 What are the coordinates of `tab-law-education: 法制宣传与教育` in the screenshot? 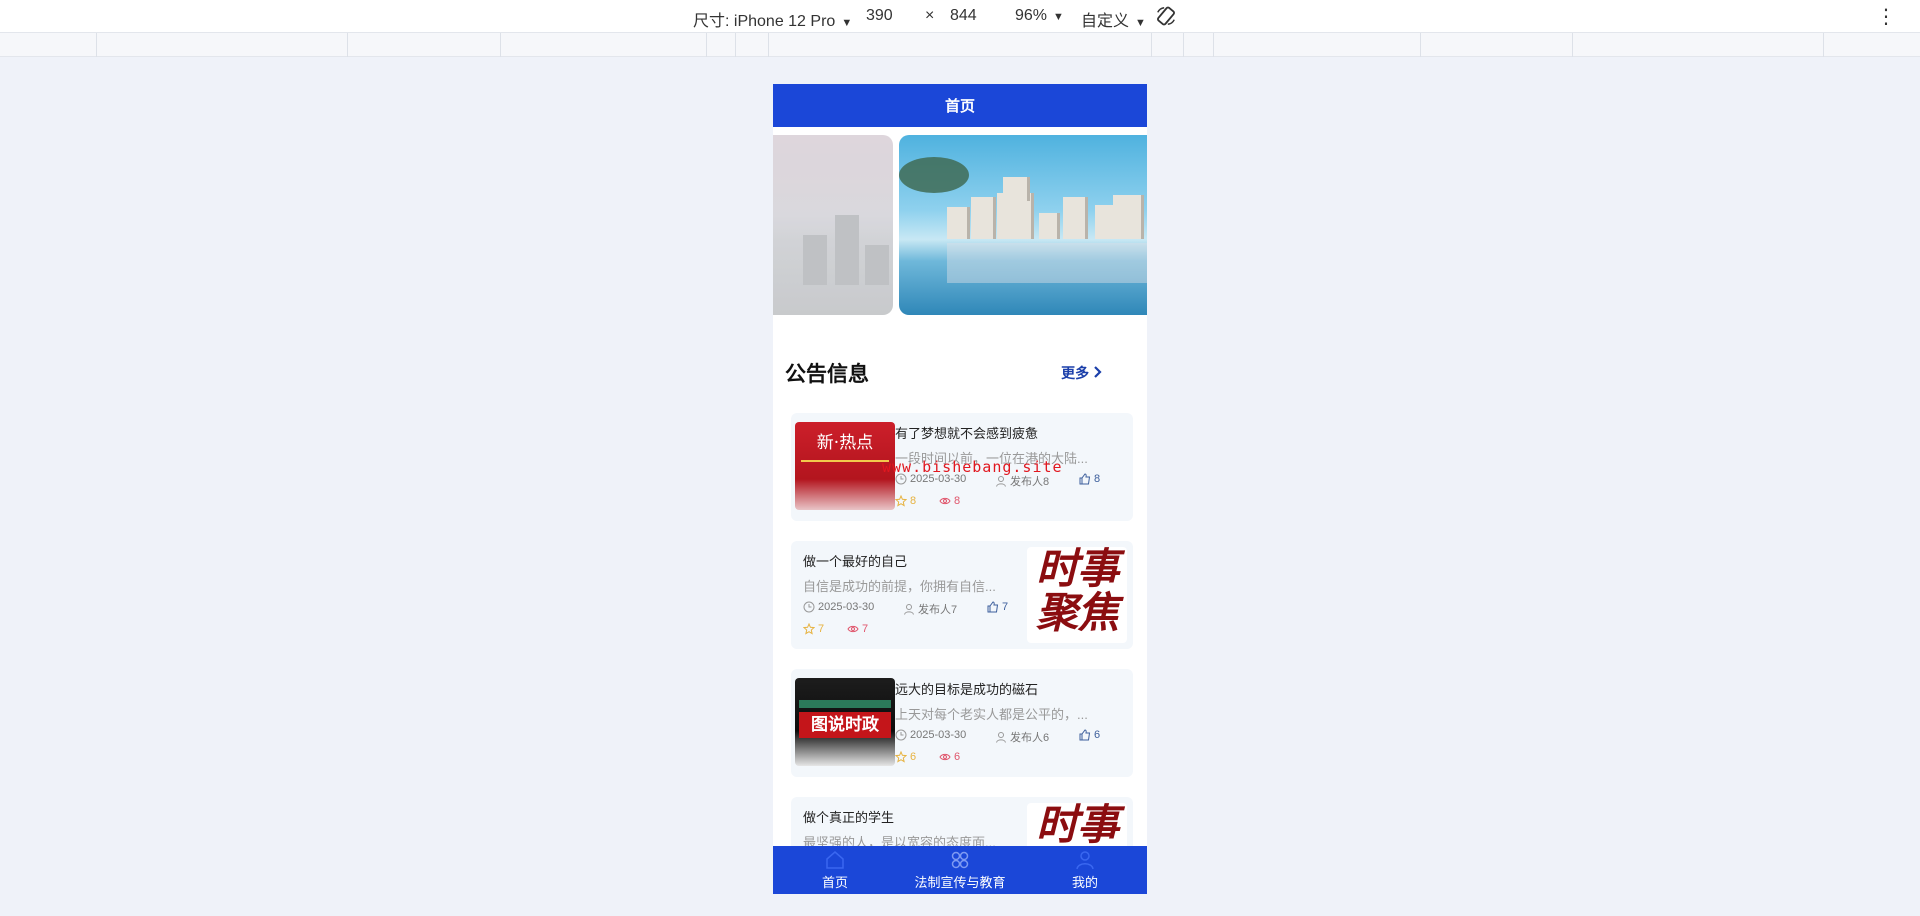 It's located at (960, 870).